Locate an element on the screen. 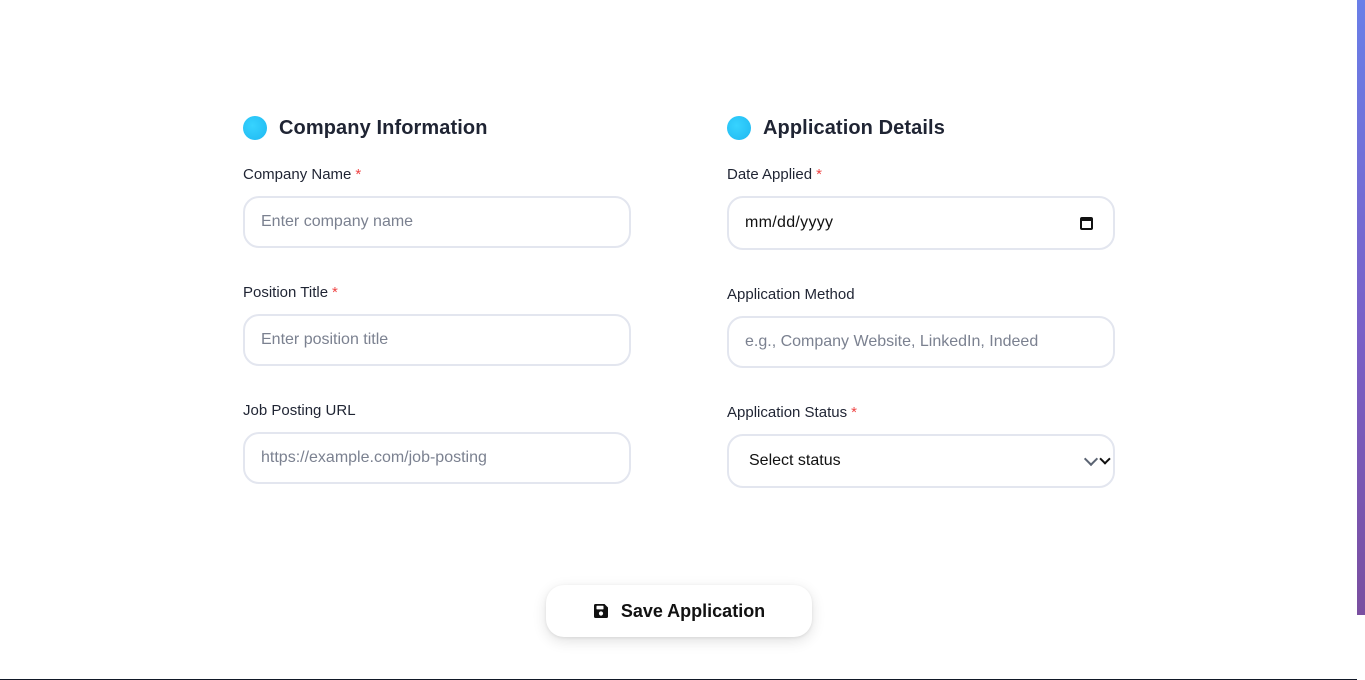  section-title: Company Information is located at coordinates (383, 127).